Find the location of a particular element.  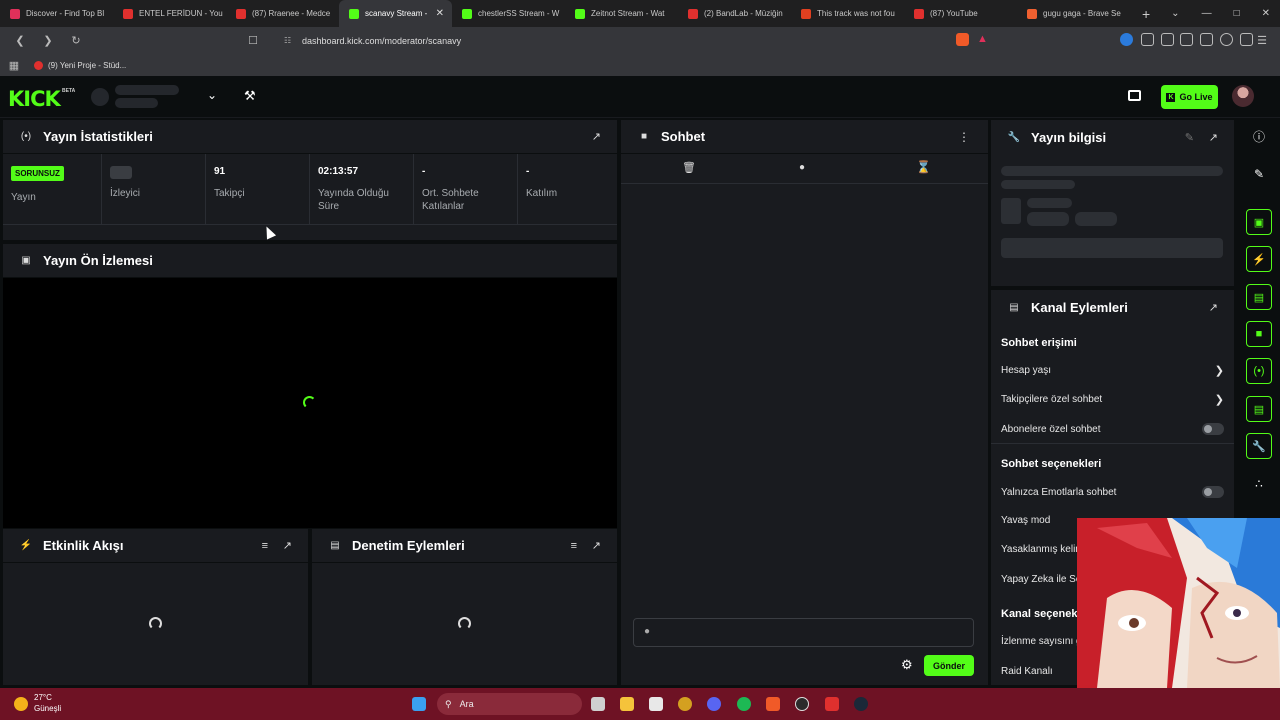

browser-tab: gugu gaga - Brave Se is located at coordinates (1073, 13).